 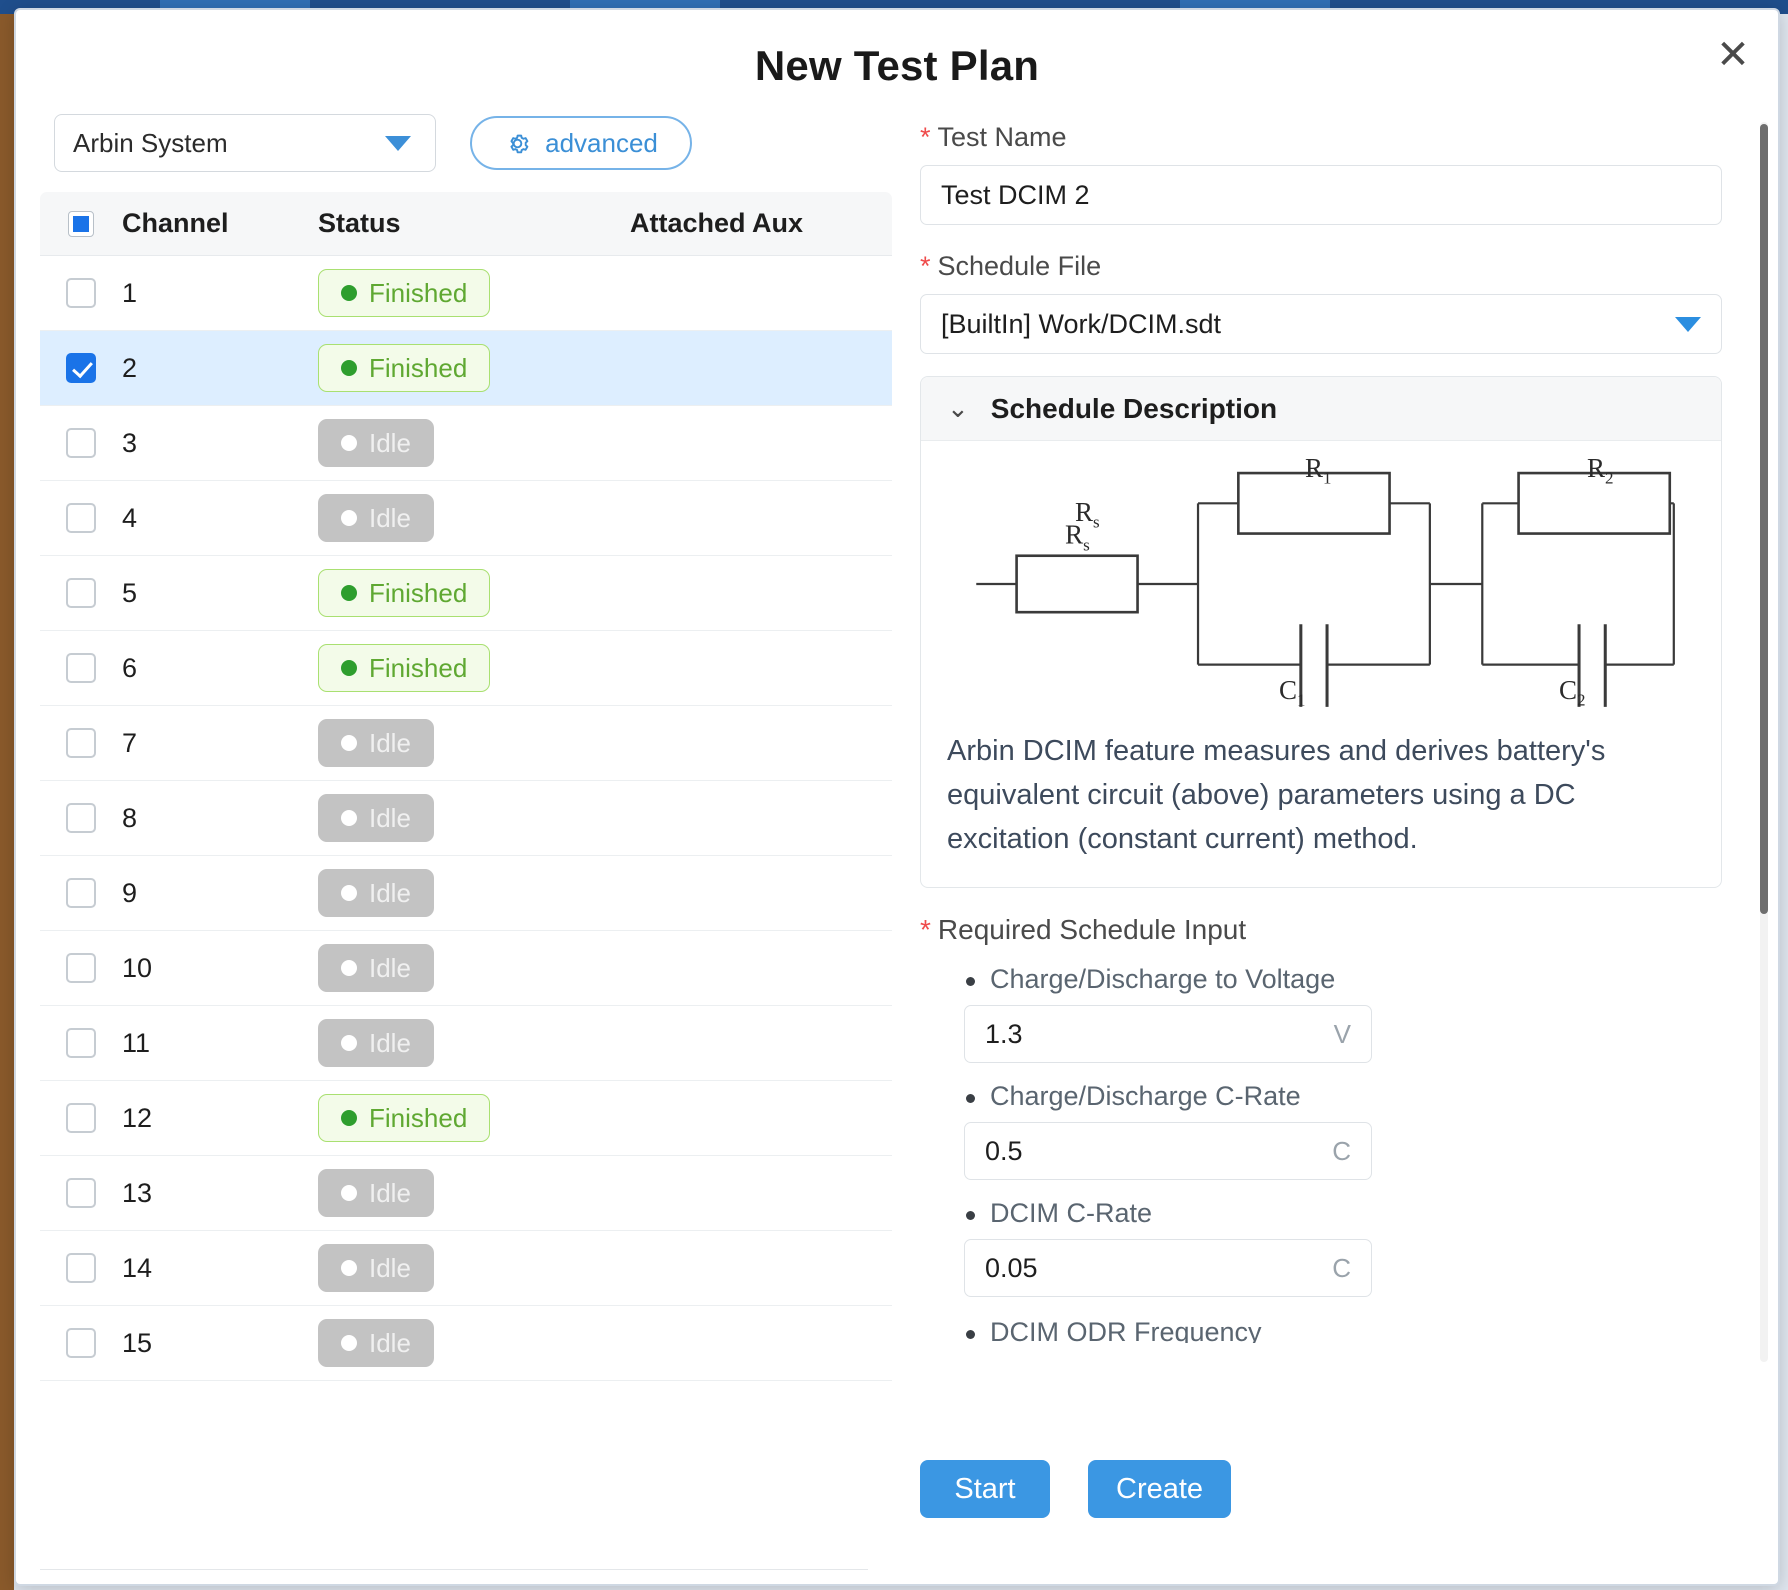 I want to click on table-row: 11 Idle, so click(x=466, y=1043).